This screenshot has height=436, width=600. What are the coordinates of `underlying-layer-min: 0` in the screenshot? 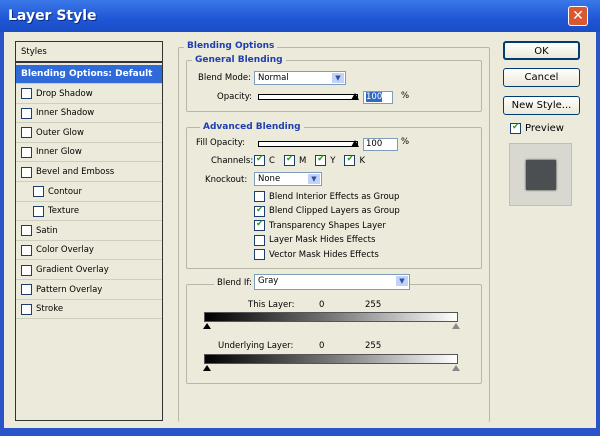 It's located at (322, 346).